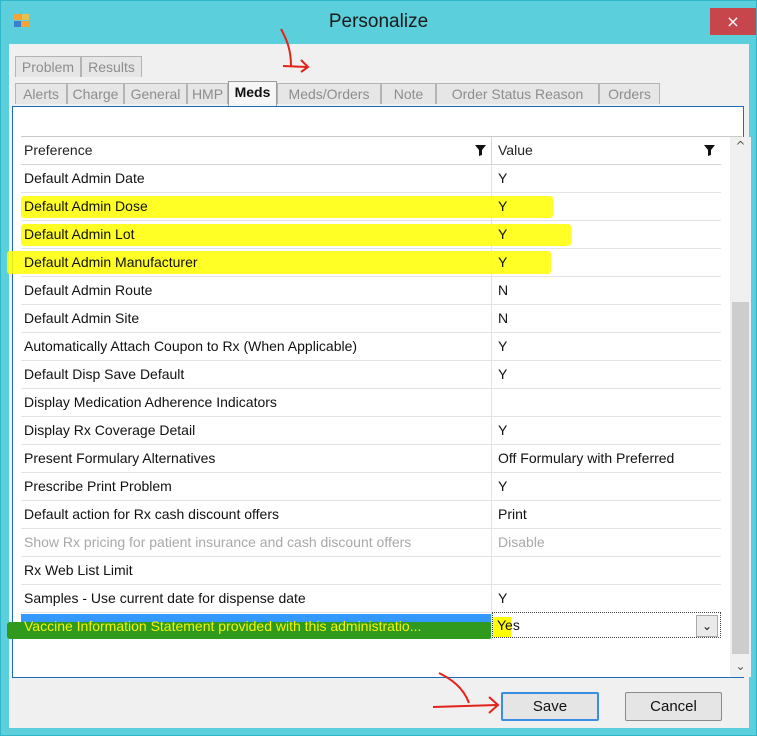 The image size is (757, 736). Describe the element at coordinates (517, 93) in the screenshot. I see `tab-order-status-reason: Order Status Reason` at that location.